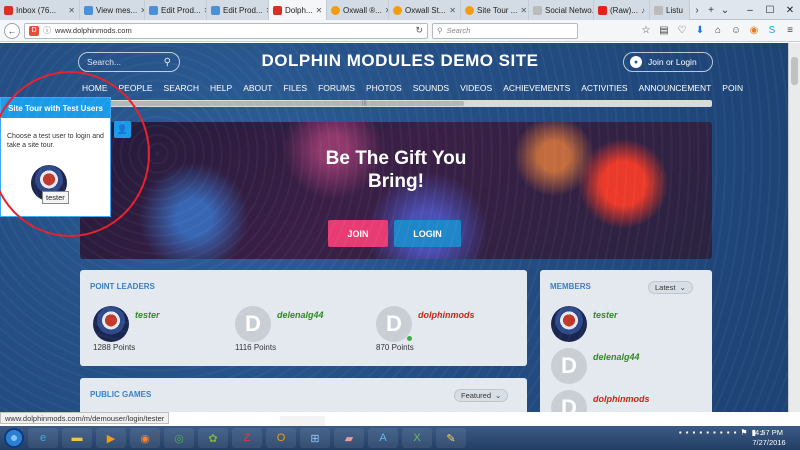 The width and height of the screenshot is (800, 450). I want to click on extension-icon: ◉, so click(754, 30).